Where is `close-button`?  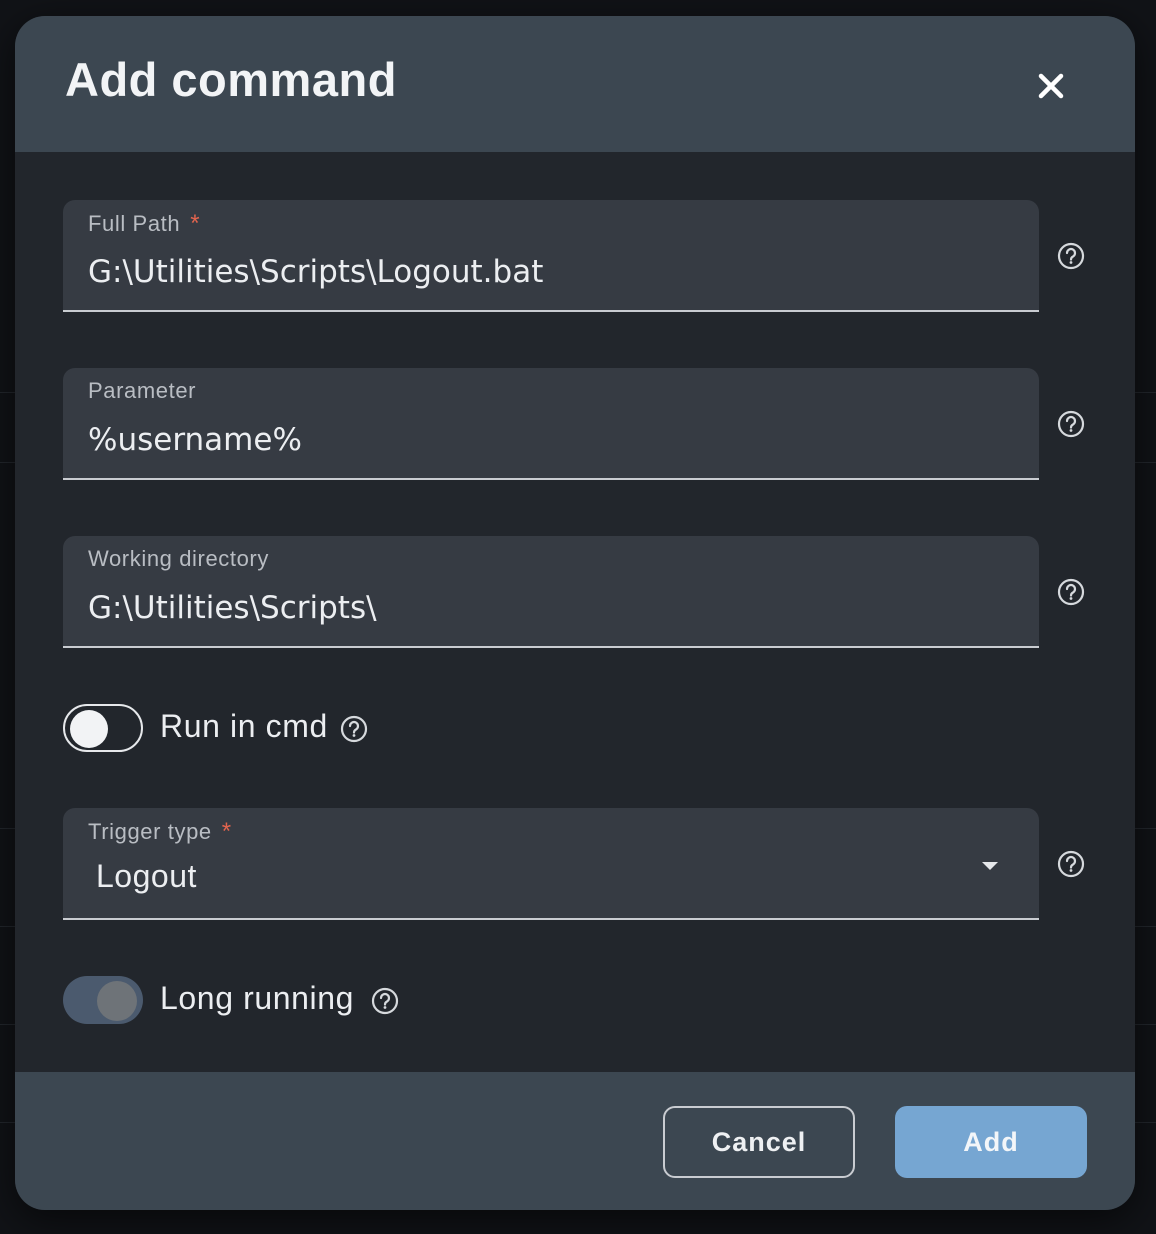
close-button is located at coordinates (1051, 86).